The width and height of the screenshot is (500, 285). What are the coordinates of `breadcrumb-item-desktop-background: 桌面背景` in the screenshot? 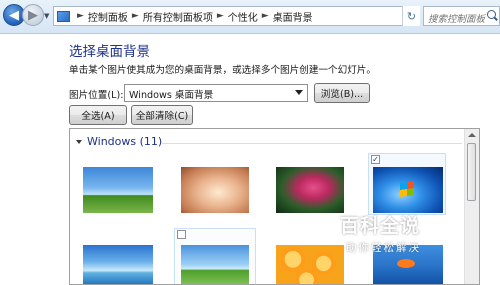 It's located at (293, 16).